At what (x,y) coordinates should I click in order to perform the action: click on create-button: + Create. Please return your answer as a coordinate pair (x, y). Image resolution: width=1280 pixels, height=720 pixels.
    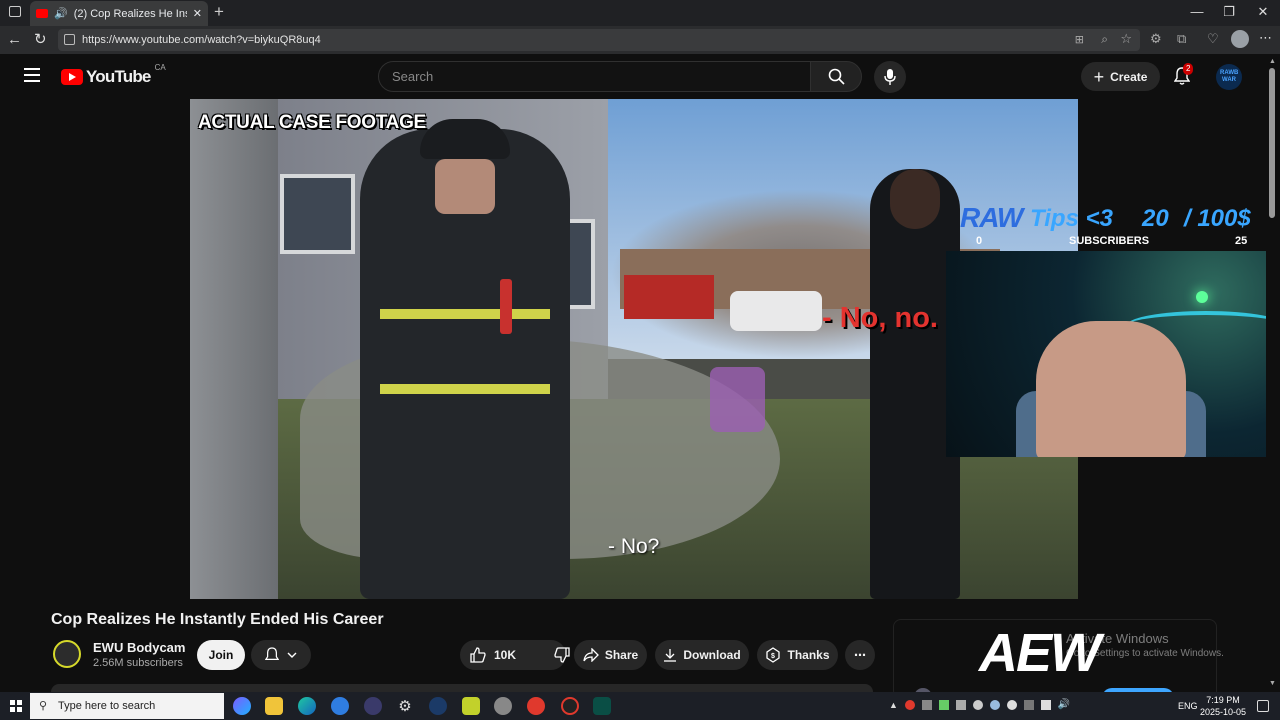
    Looking at the image, I should click on (1120, 76).